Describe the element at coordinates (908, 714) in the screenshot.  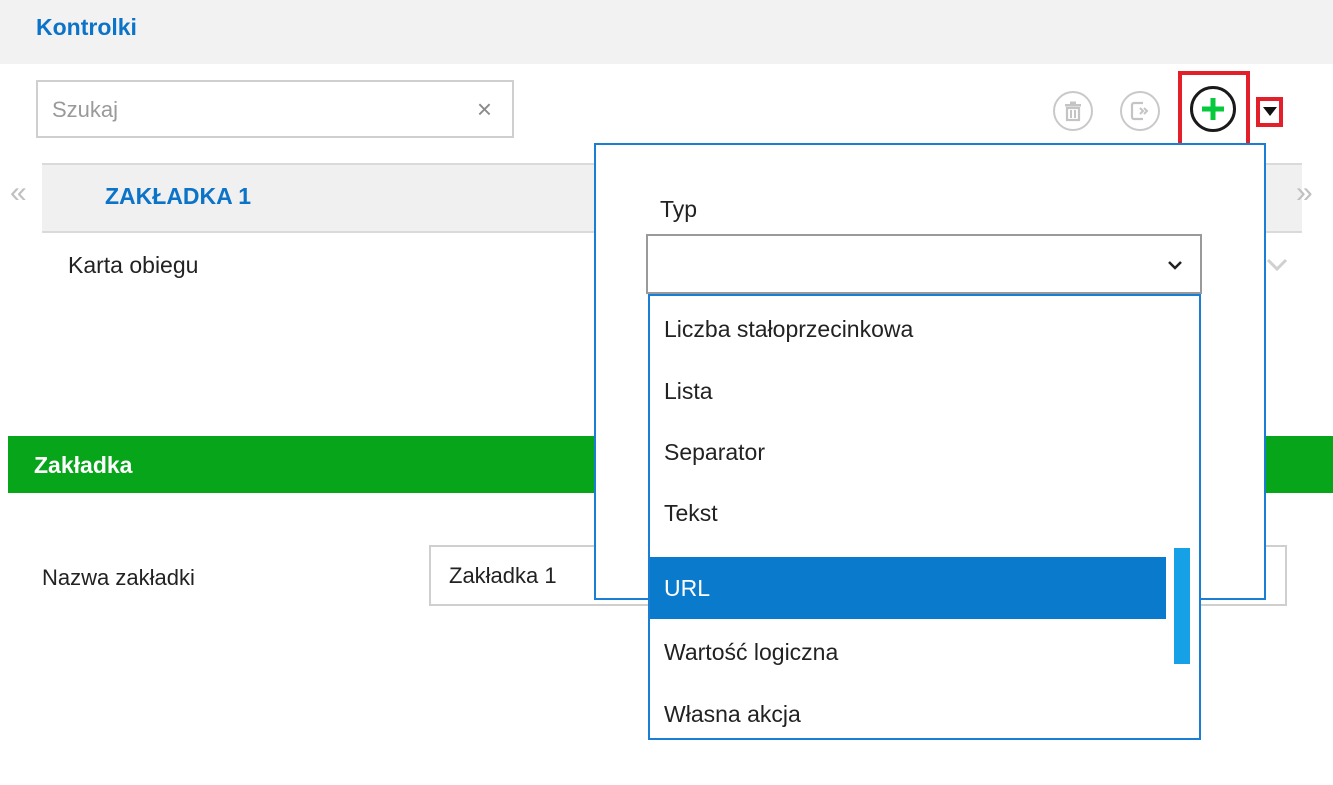
I see `option-wlasna-akcja: Własna akcja` at that location.